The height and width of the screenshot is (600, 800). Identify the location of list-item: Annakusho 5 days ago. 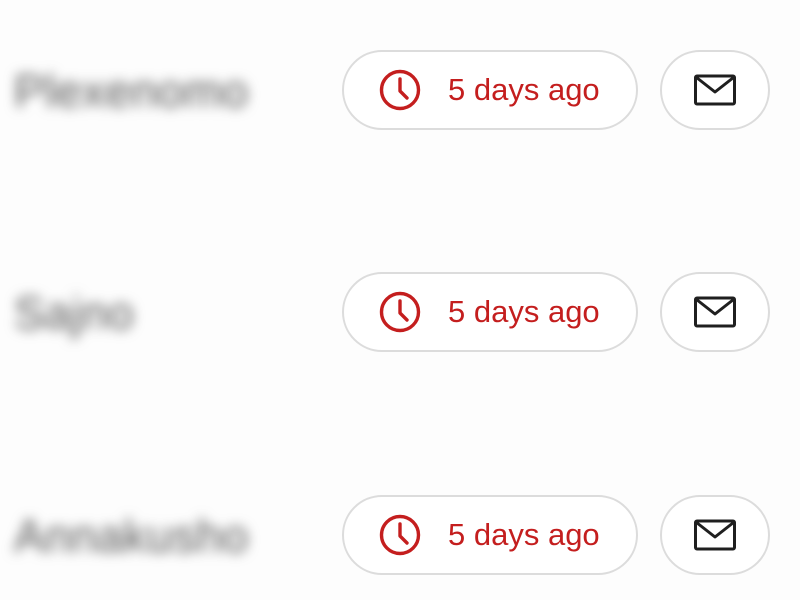
(400, 536).